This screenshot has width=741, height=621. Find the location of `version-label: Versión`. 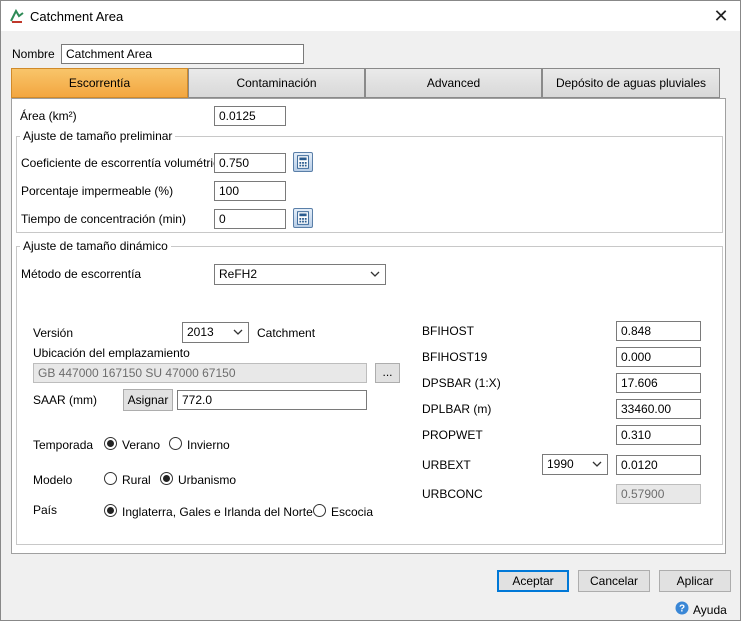

version-label: Versión is located at coordinates (53, 333).